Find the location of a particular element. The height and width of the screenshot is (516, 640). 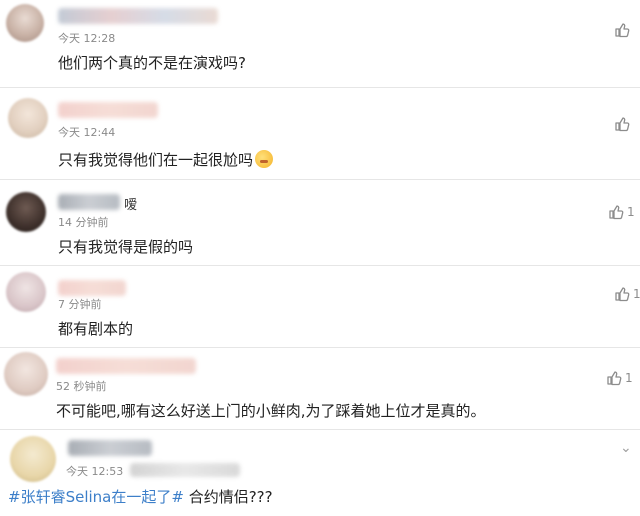

comment-time: 今天 12:53 is located at coordinates (95, 471).